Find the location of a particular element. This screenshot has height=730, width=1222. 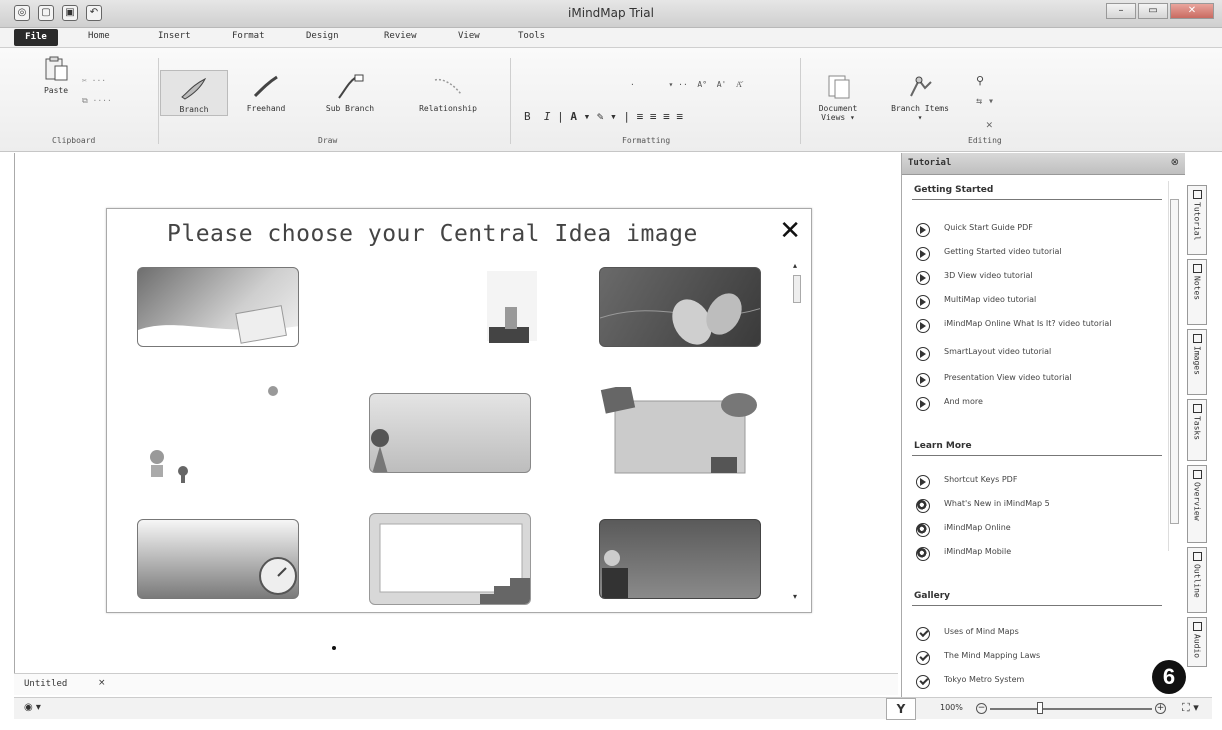

scroll-down-icon: ▾ is located at coordinates (795, 596).